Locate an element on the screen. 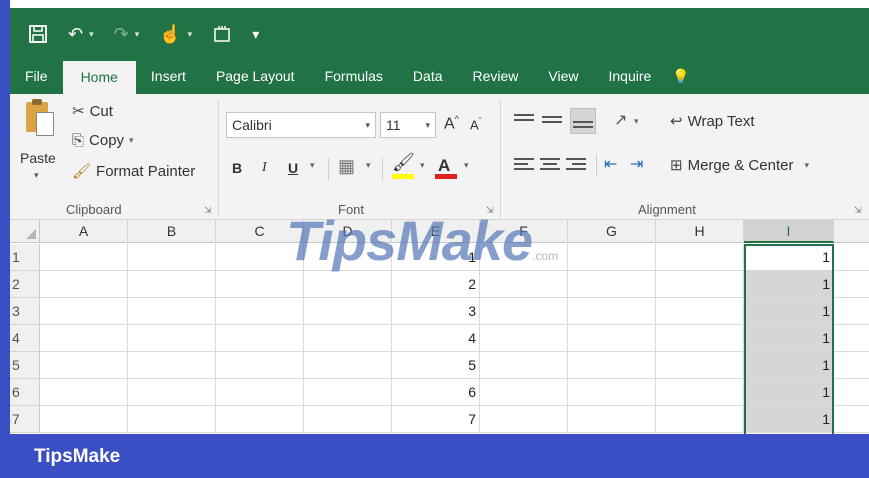 Image resolution: width=869 pixels, height=478 pixels. font-name-combo: Calibri ▾ is located at coordinates (301, 125).